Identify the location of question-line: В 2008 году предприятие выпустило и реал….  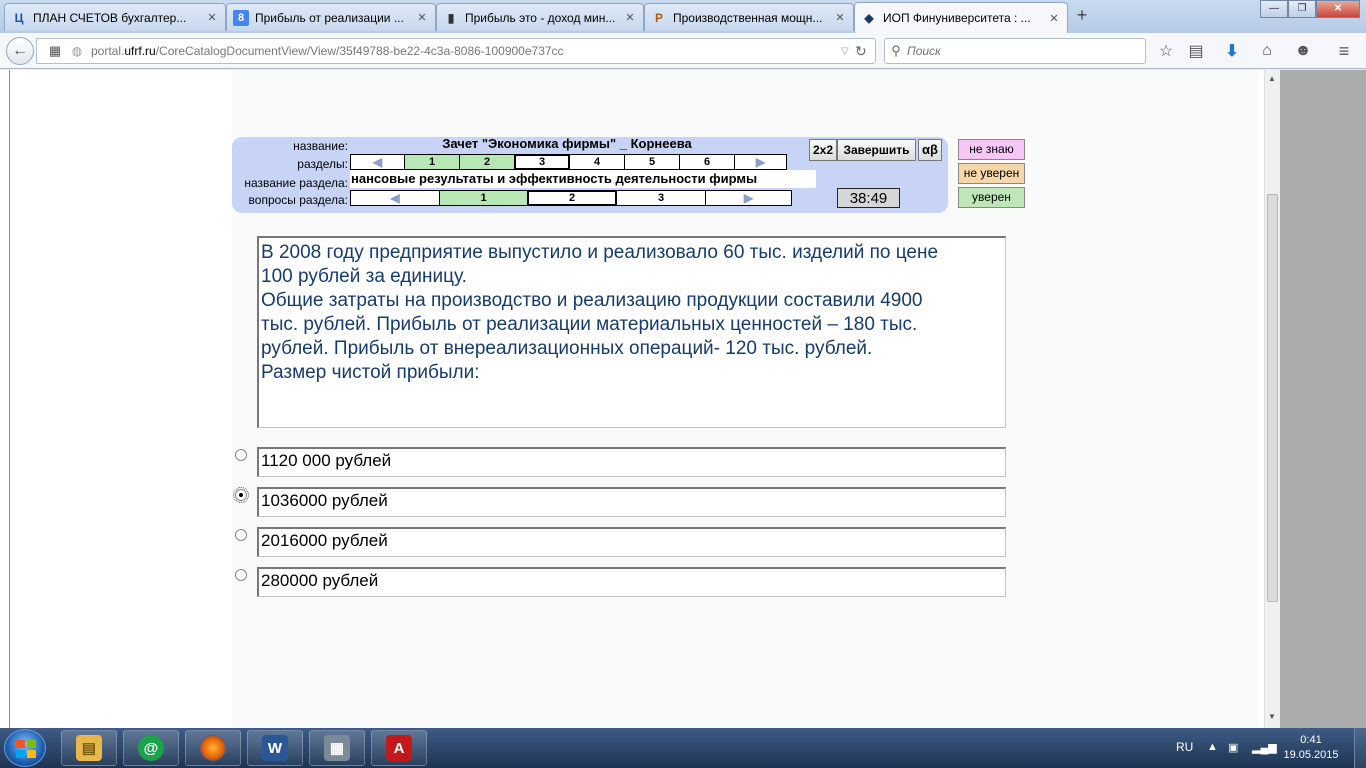
(600, 252).